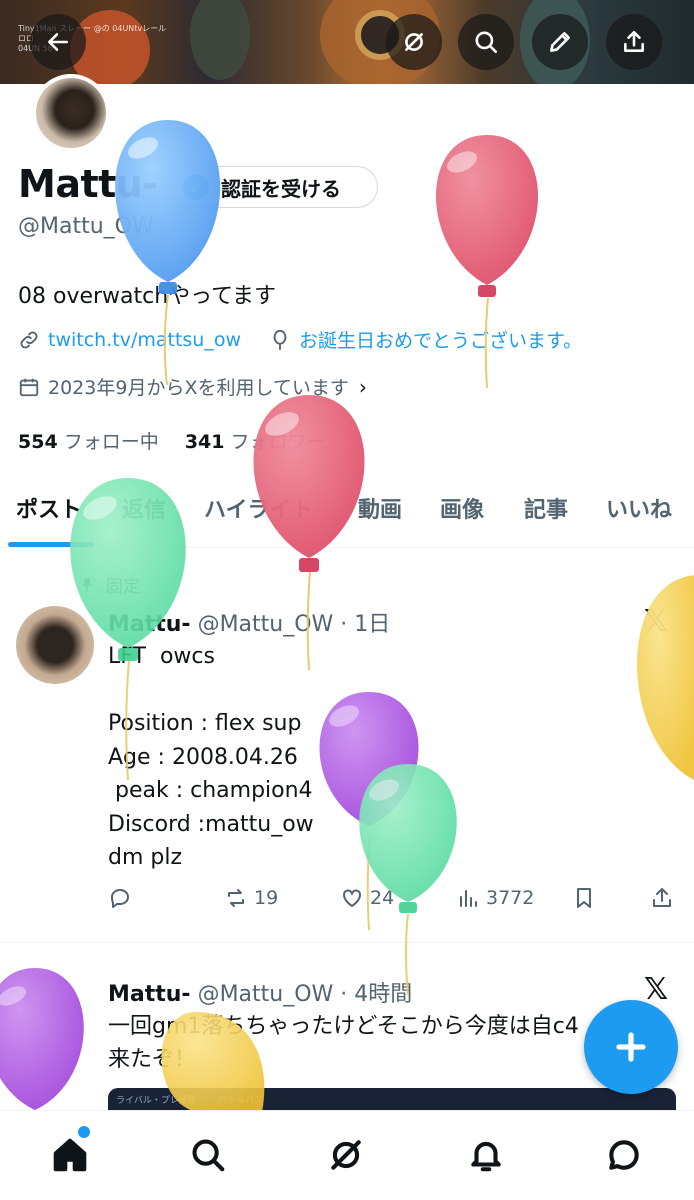 The image size is (694, 1200). Describe the element at coordinates (347, 42) in the screenshot. I see `profile-banner: Tiny1Man スレーー @の 04UNtvレール ロロ 04UN 56` at that location.